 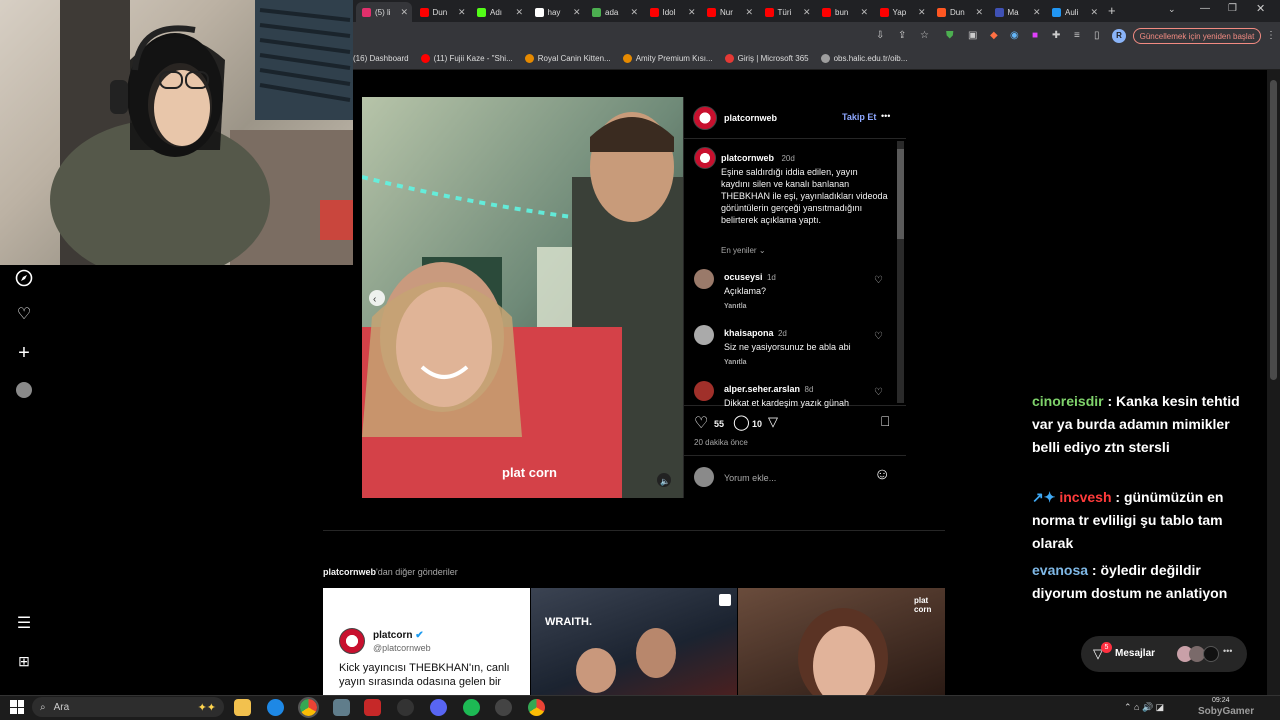 I want to click on discord-icon, so click(x=438, y=707).